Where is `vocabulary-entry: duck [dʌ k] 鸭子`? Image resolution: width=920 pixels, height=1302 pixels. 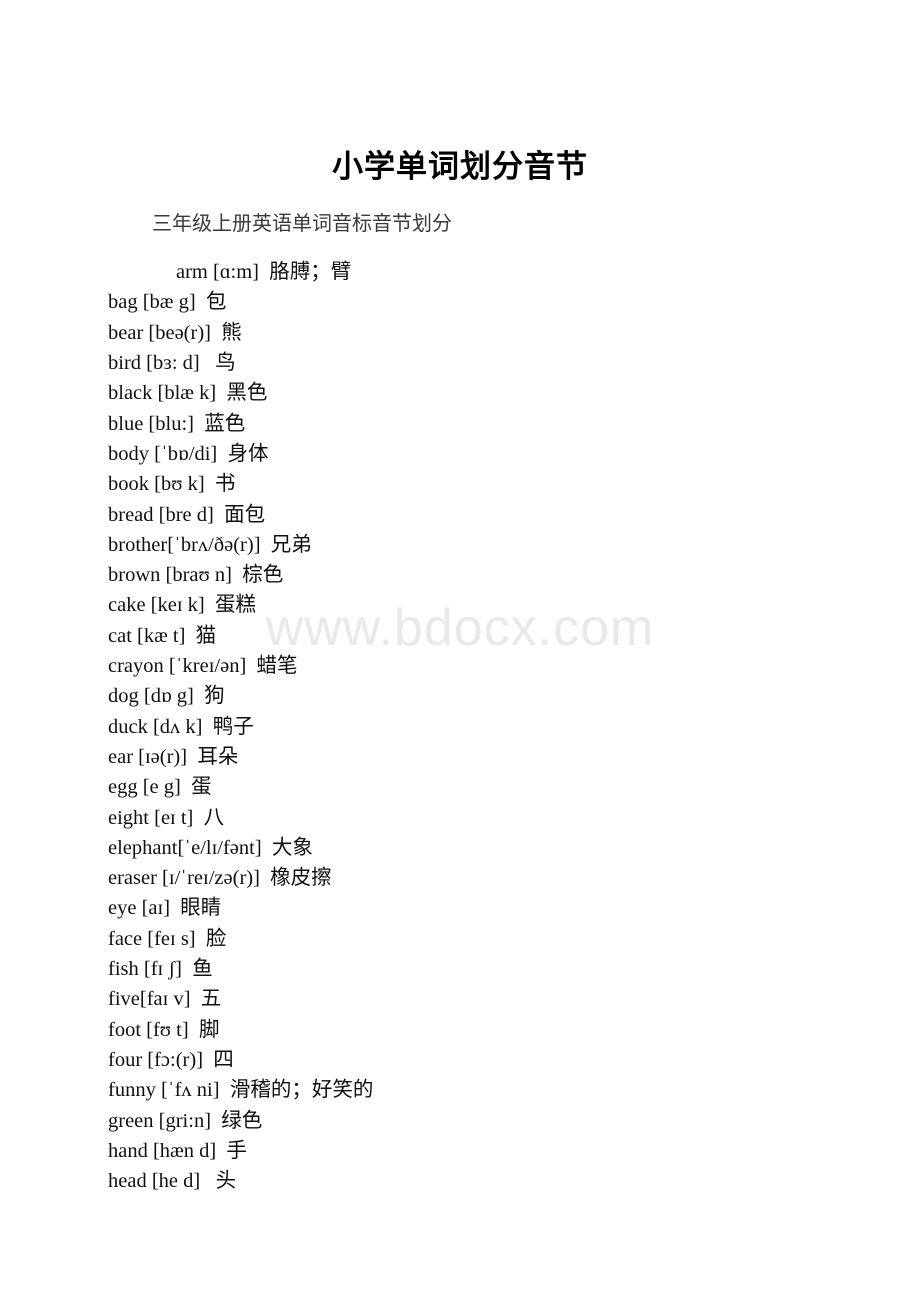
vocabulary-entry: duck [dʌ k] 鸭子 is located at coordinates (181, 726).